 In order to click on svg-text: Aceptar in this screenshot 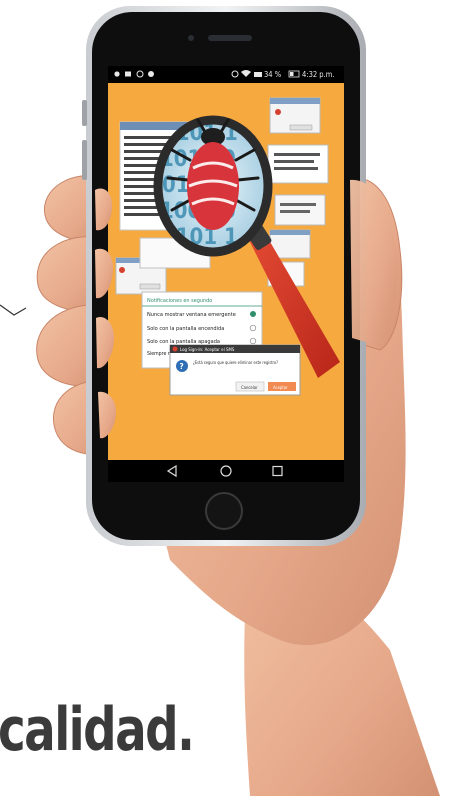, I will do `click(280, 387)`.